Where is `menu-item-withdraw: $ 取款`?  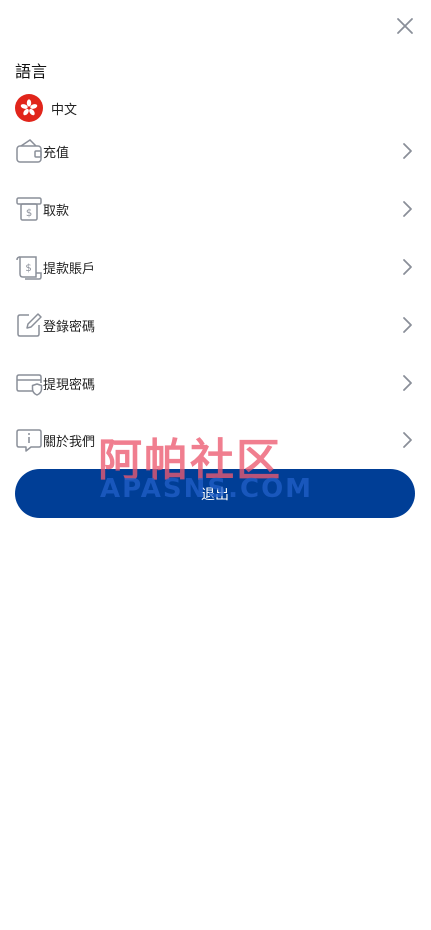
menu-item-withdraw: $ 取款 is located at coordinates (215, 209).